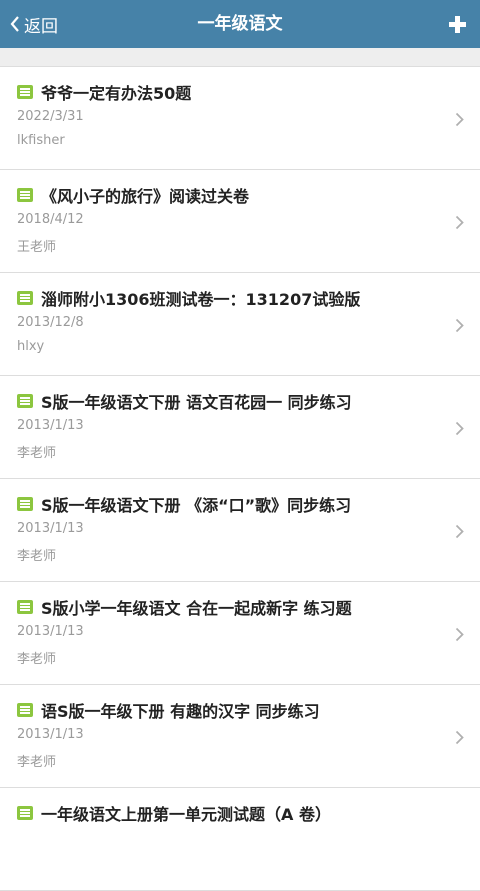  What do you see at coordinates (116, 93) in the screenshot?
I see `item-title: 爷爷一定有办法50题` at bounding box center [116, 93].